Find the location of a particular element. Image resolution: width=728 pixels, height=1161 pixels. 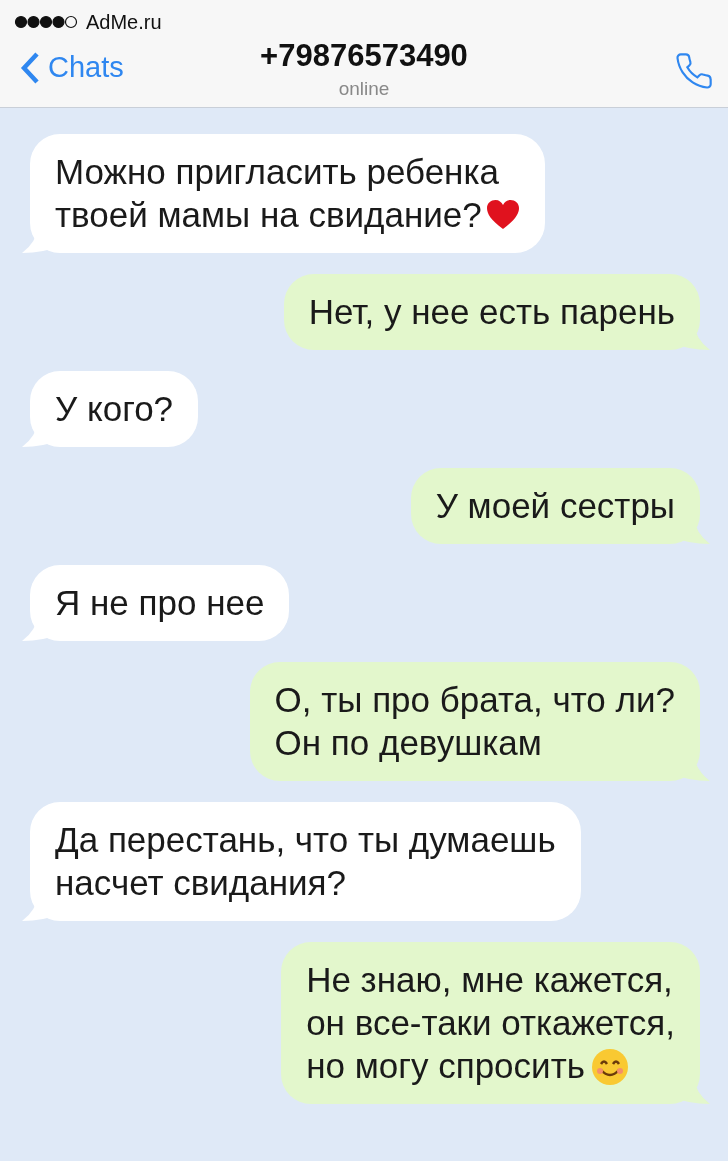

message-bubble: Нет, у нее есть парень is located at coordinates (491, 312).